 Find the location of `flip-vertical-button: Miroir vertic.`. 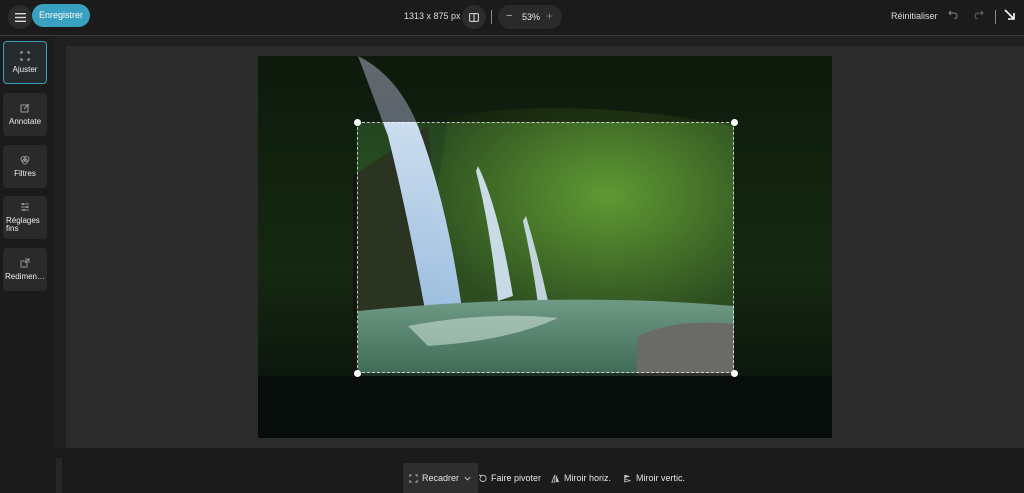

flip-vertical-button: Miroir vertic. is located at coordinates (654, 478).